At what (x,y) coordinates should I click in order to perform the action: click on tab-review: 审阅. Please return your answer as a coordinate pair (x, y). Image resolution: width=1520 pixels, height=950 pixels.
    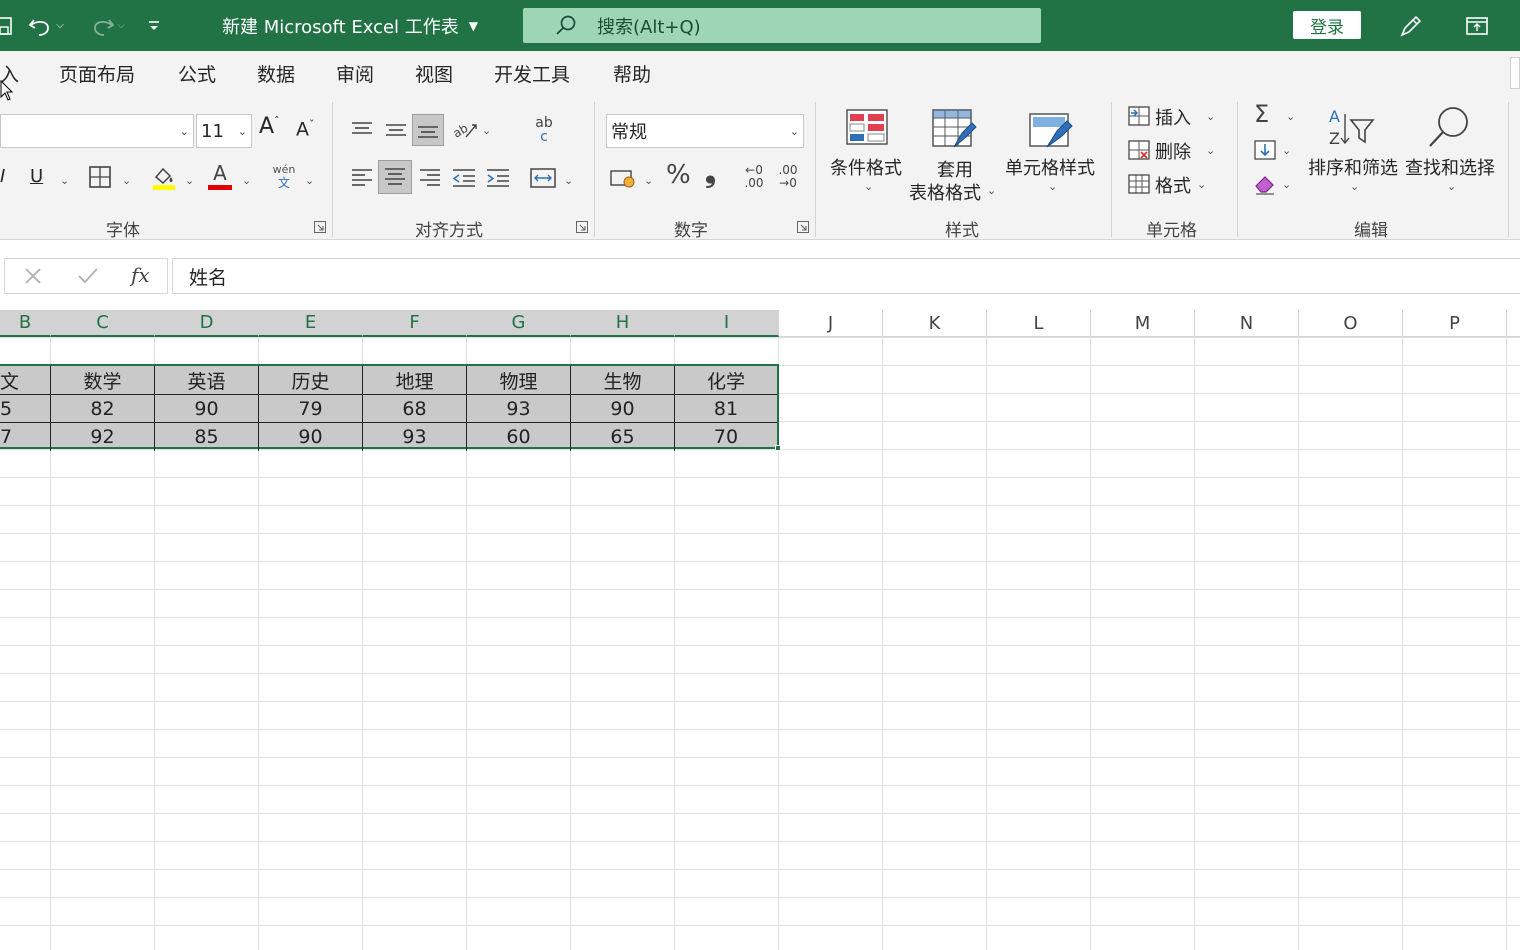
    Looking at the image, I should click on (355, 73).